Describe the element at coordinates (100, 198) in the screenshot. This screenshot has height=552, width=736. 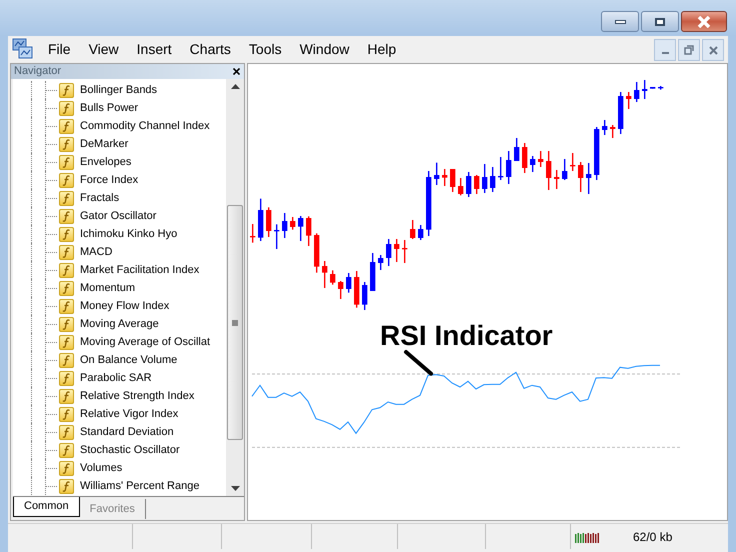
I see `indicator-item: Fractals` at that location.